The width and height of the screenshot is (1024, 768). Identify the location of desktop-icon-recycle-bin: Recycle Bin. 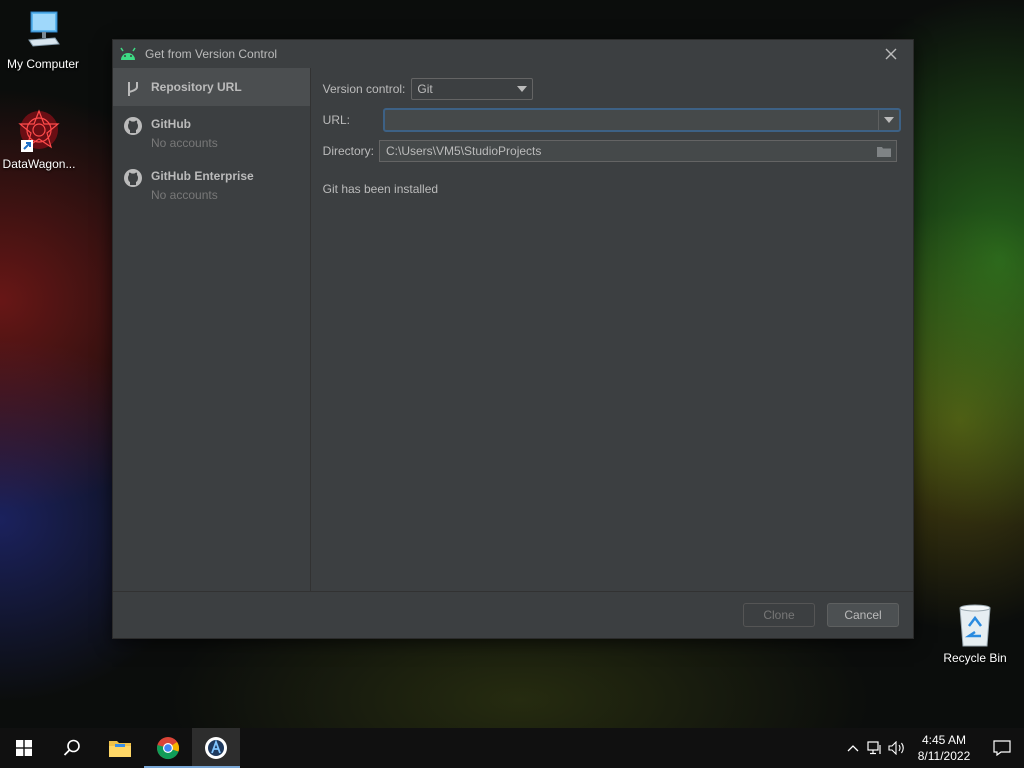
(975, 633).